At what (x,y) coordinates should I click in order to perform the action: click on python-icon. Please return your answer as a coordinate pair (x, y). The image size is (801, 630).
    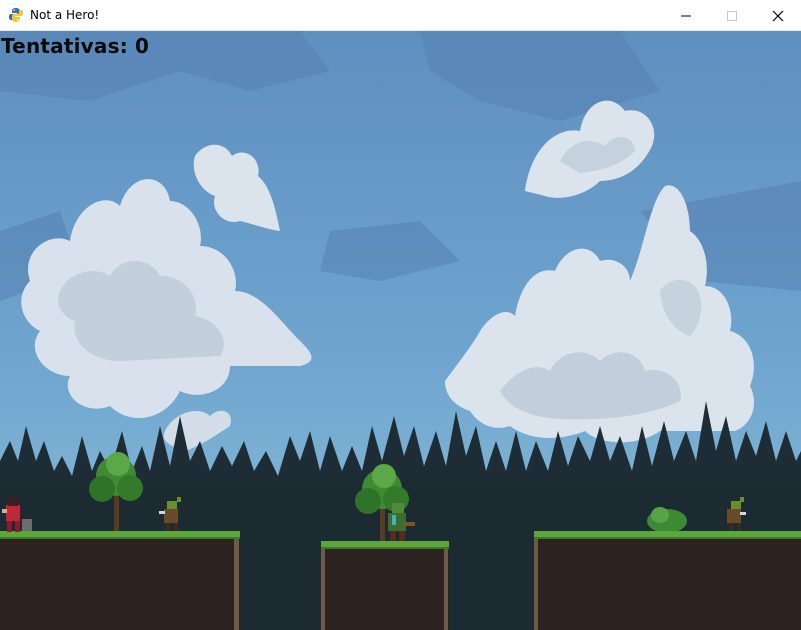
    Looking at the image, I should click on (16, 15).